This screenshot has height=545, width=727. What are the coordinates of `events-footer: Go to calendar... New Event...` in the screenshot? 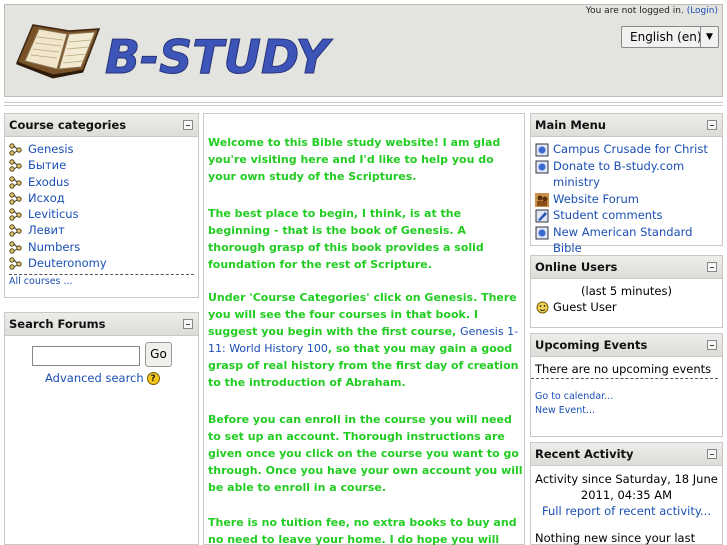 It's located at (626, 398).